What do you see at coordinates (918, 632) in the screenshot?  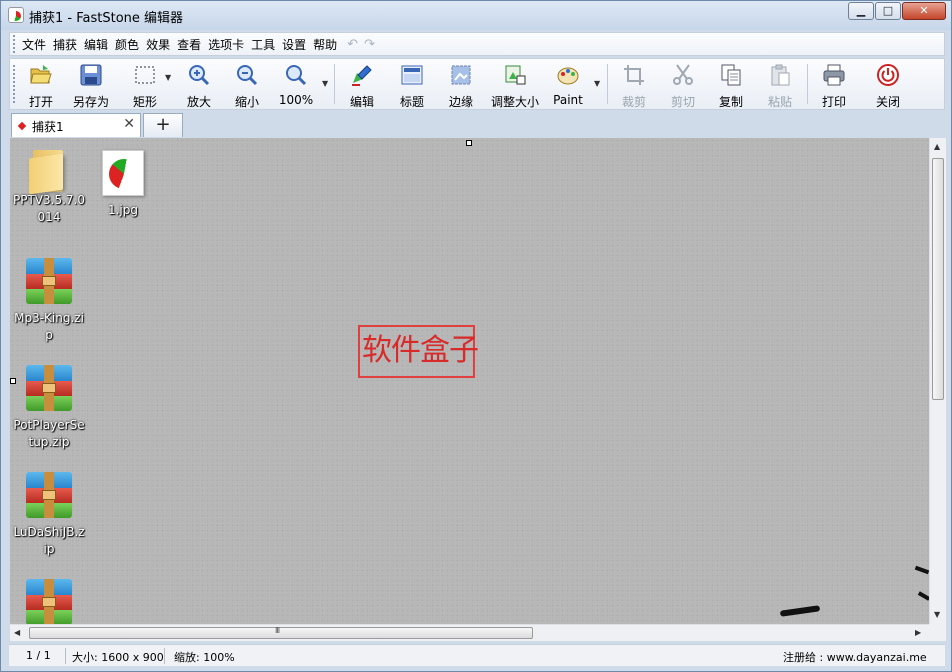 I see `scroll-right-icon: ▶` at bounding box center [918, 632].